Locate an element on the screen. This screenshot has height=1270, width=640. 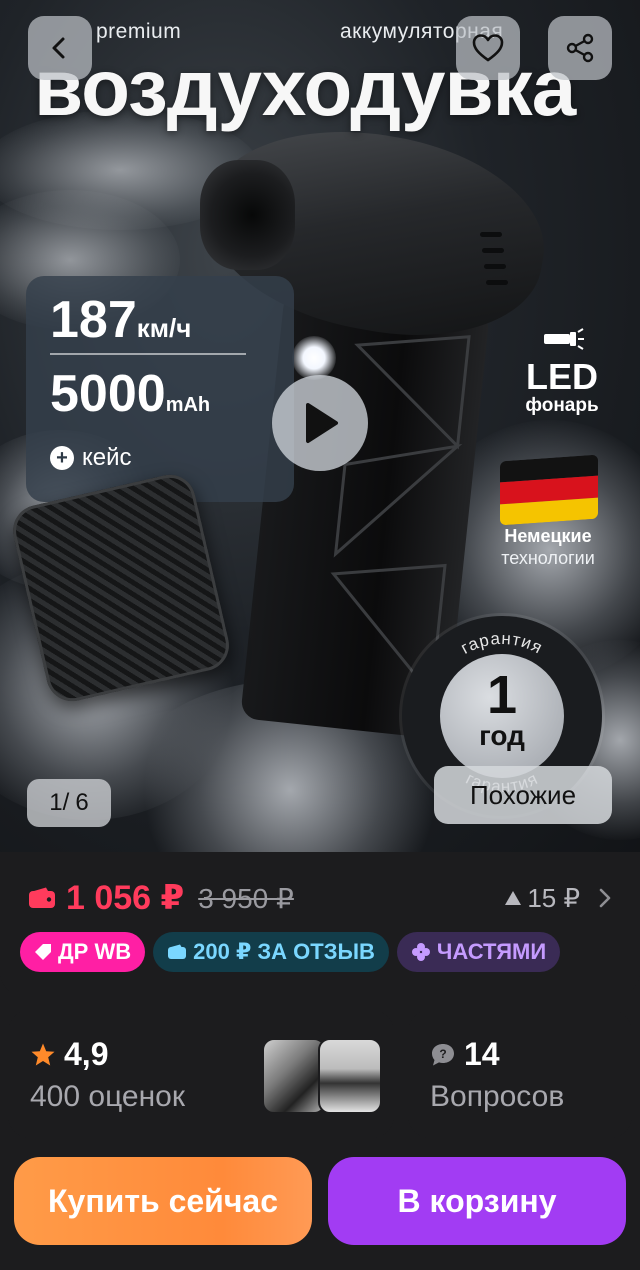
triangle-up-icon is located at coordinates (513, 898).